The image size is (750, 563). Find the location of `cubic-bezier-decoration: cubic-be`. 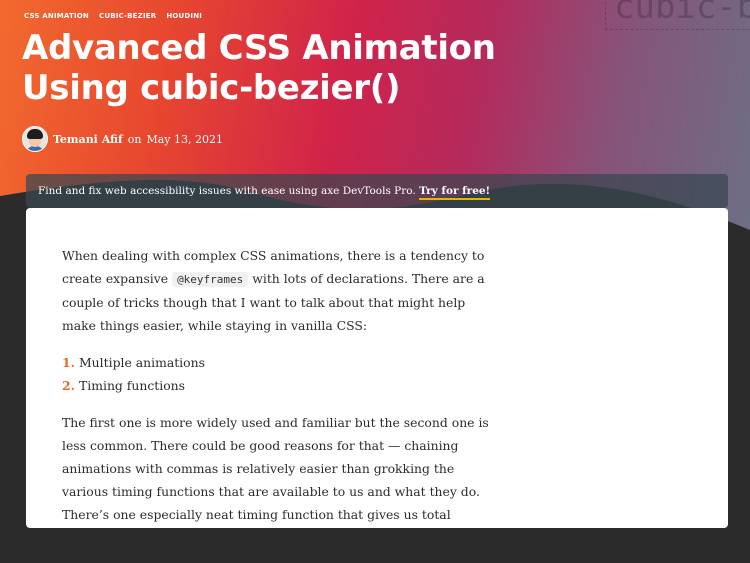

cubic-bezier-decoration: cubic-be is located at coordinates (677, 15).